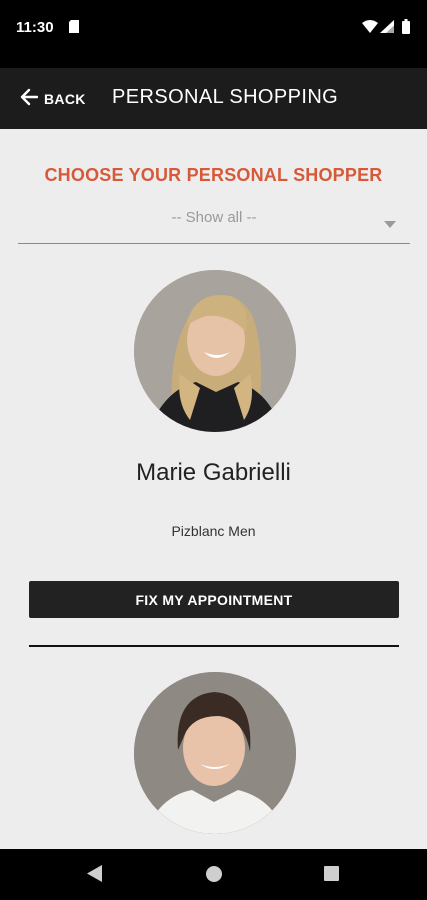 The width and height of the screenshot is (427, 900). I want to click on back-button: BACK, so click(53, 99).